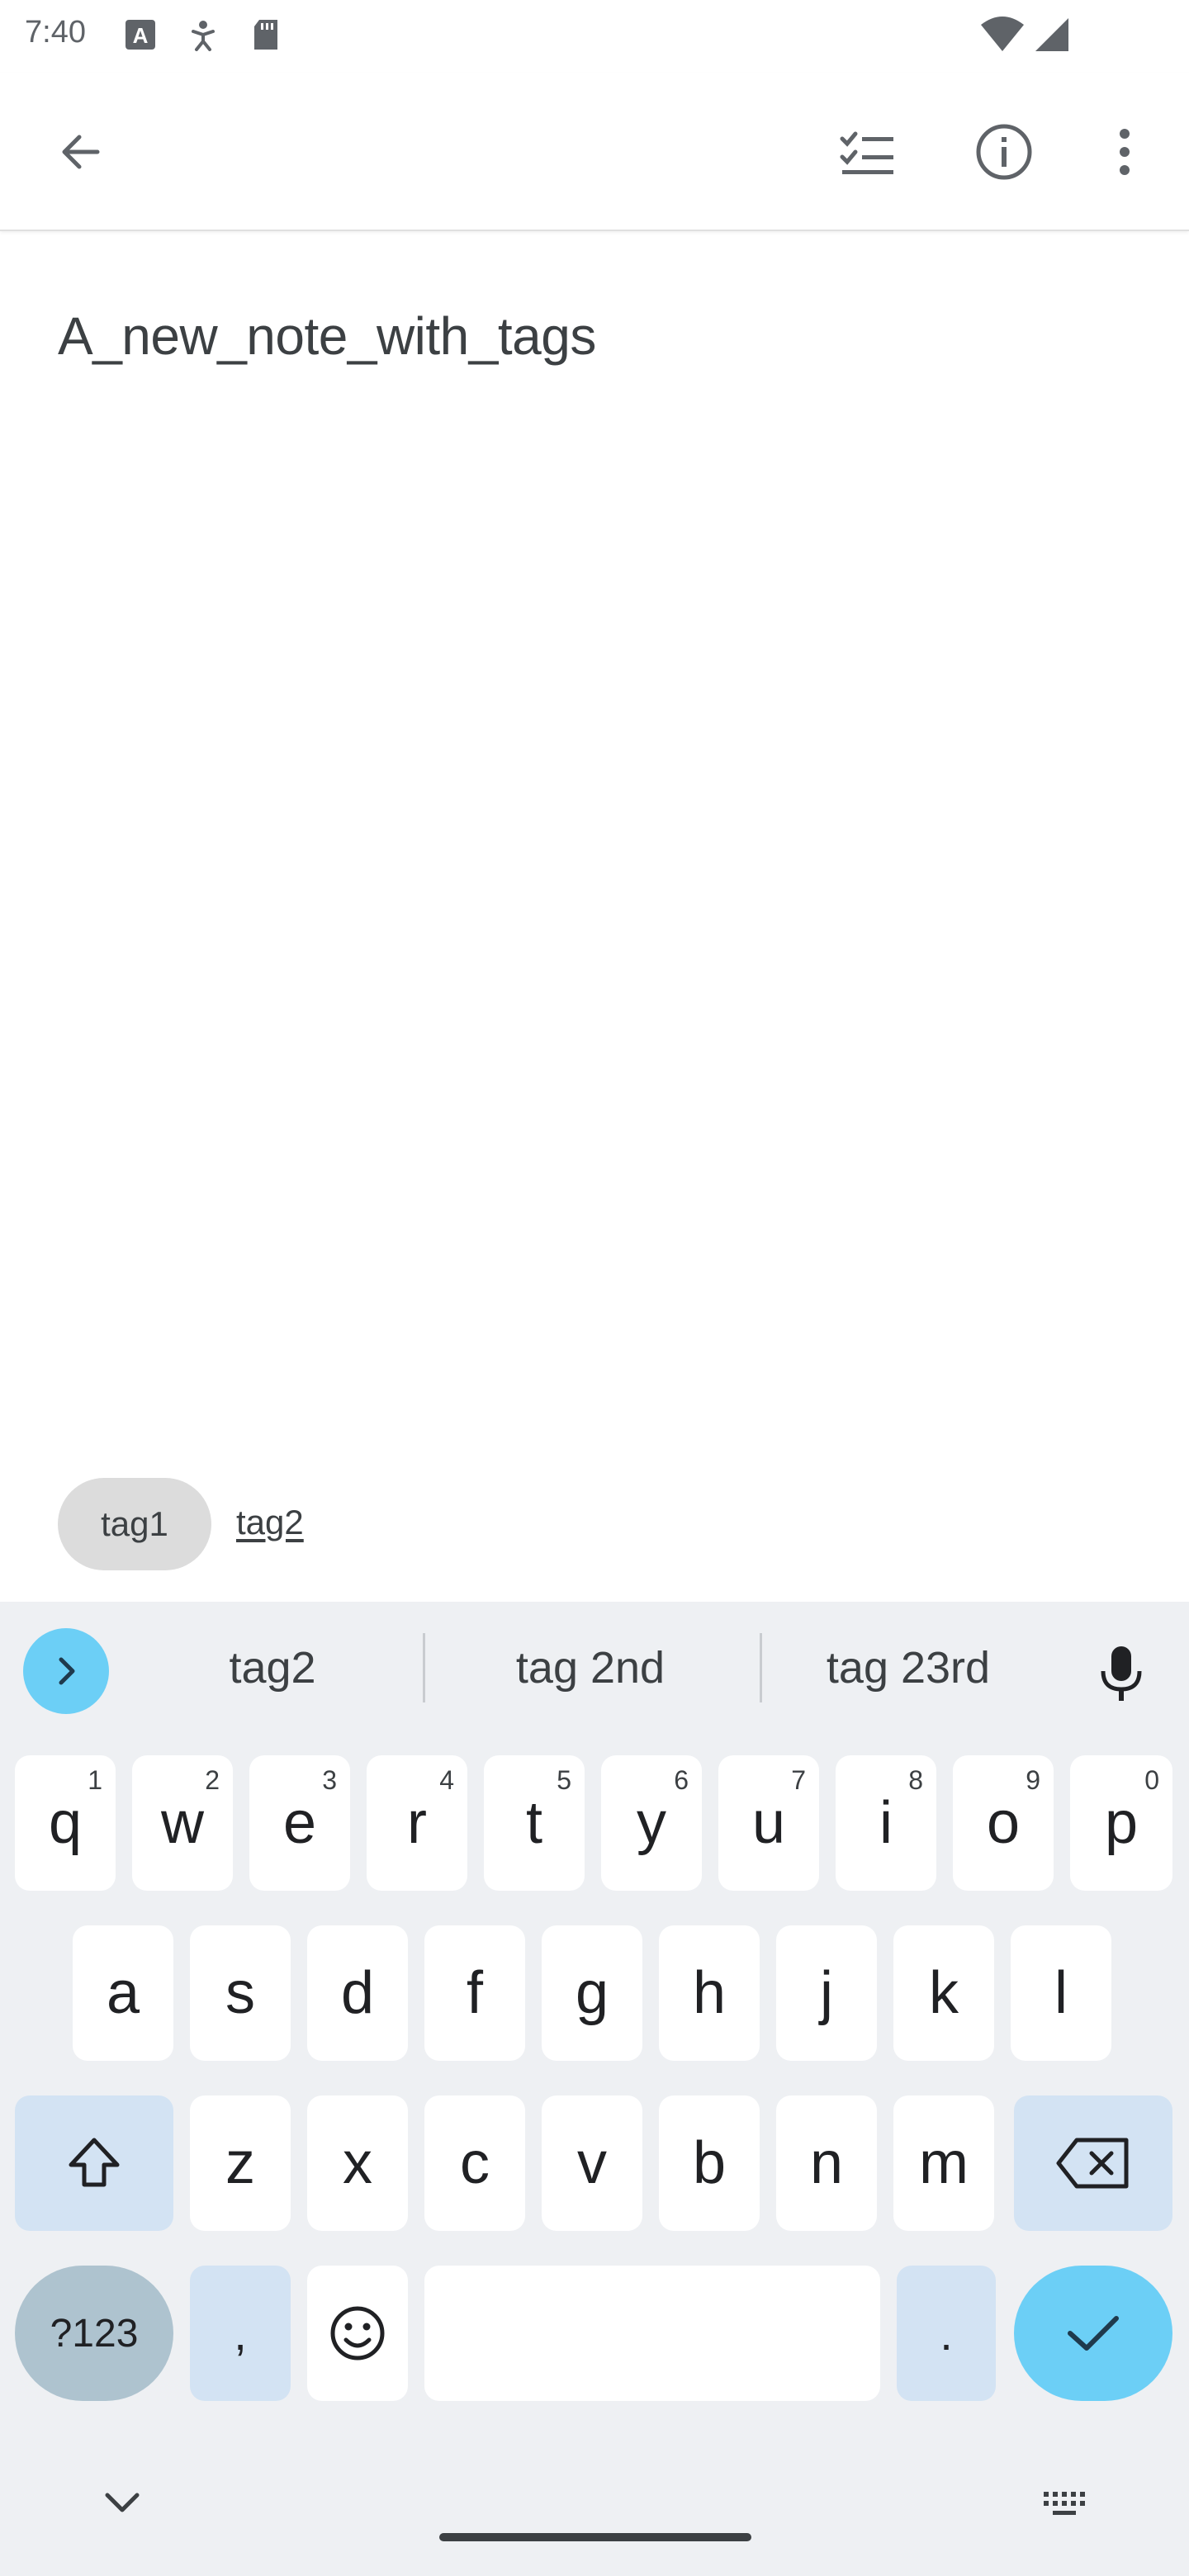 The height and width of the screenshot is (2576, 1189). I want to click on shift-icon, so click(94, 2162).